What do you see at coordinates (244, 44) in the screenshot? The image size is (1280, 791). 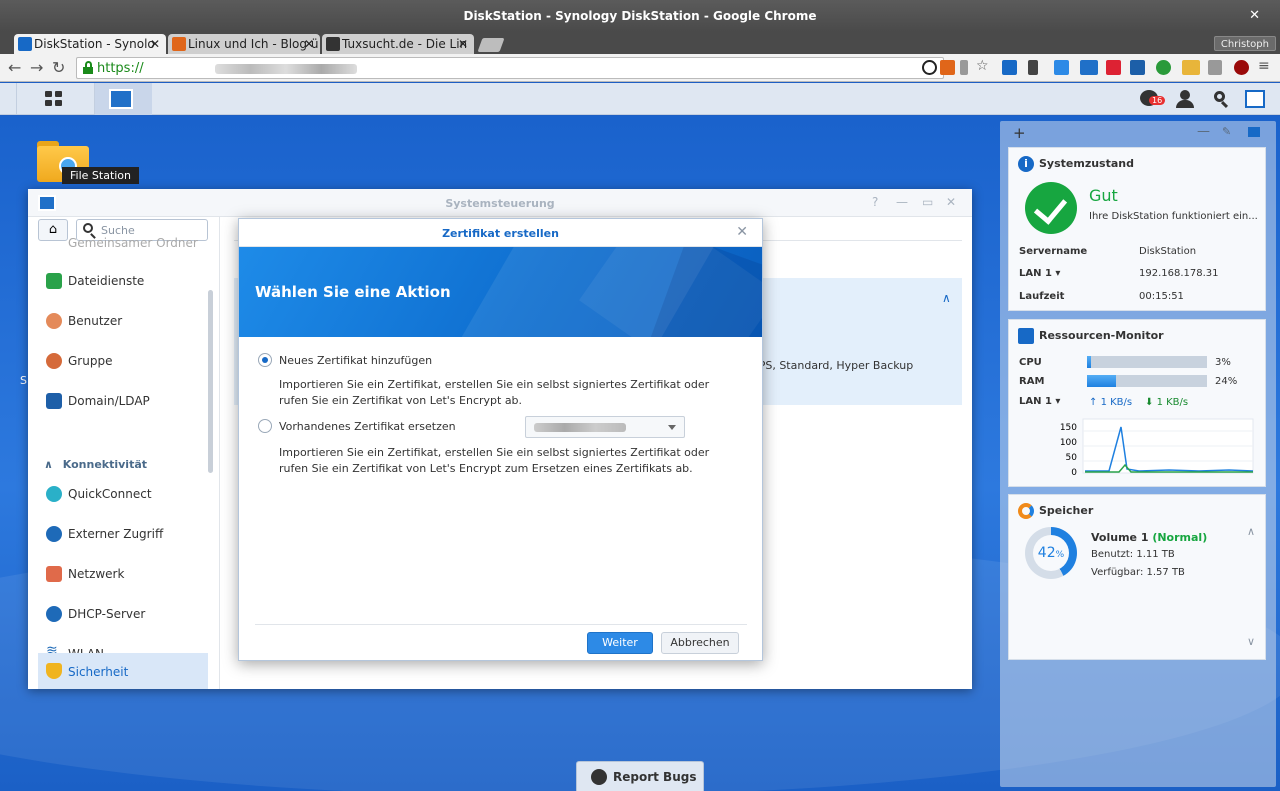 I see `tab-linux-und-ich: Linux und Ich - Blog ü ✕` at bounding box center [244, 44].